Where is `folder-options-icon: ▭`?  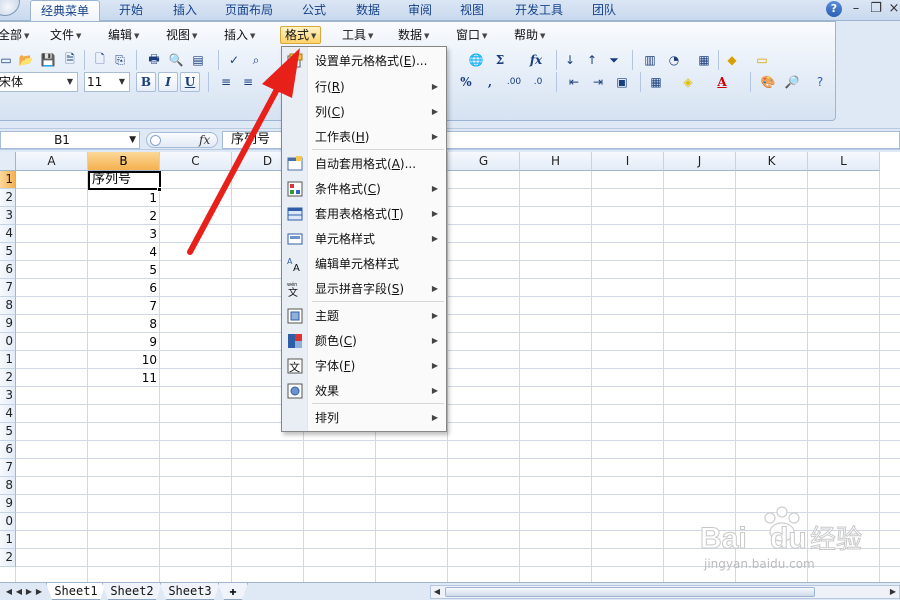 folder-options-icon: ▭ is located at coordinates (762, 60).